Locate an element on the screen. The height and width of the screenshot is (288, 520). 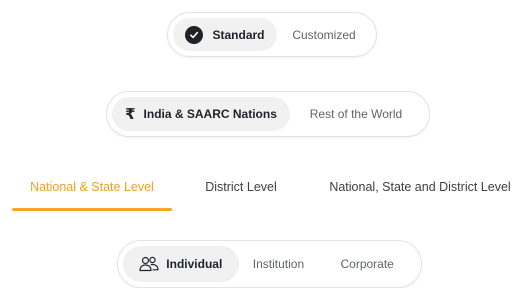
plan-option-standard-label: Standard is located at coordinates (238, 34).